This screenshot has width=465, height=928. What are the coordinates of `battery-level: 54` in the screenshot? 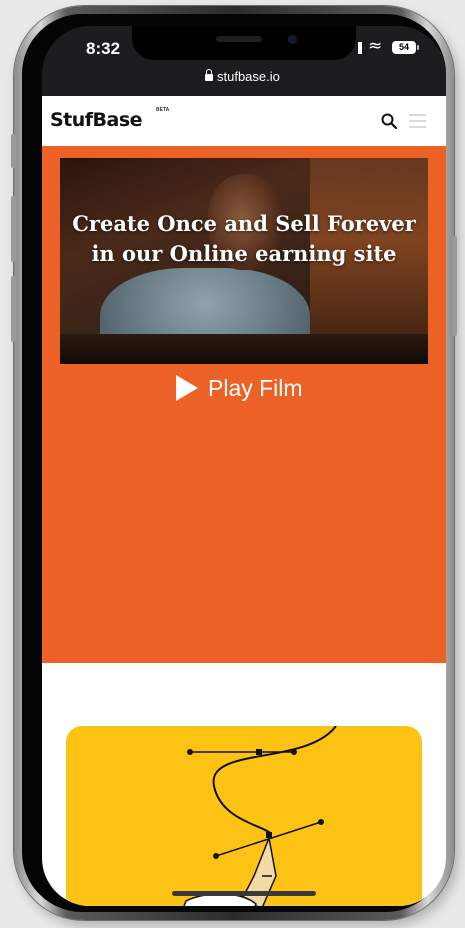 It's located at (403, 47).